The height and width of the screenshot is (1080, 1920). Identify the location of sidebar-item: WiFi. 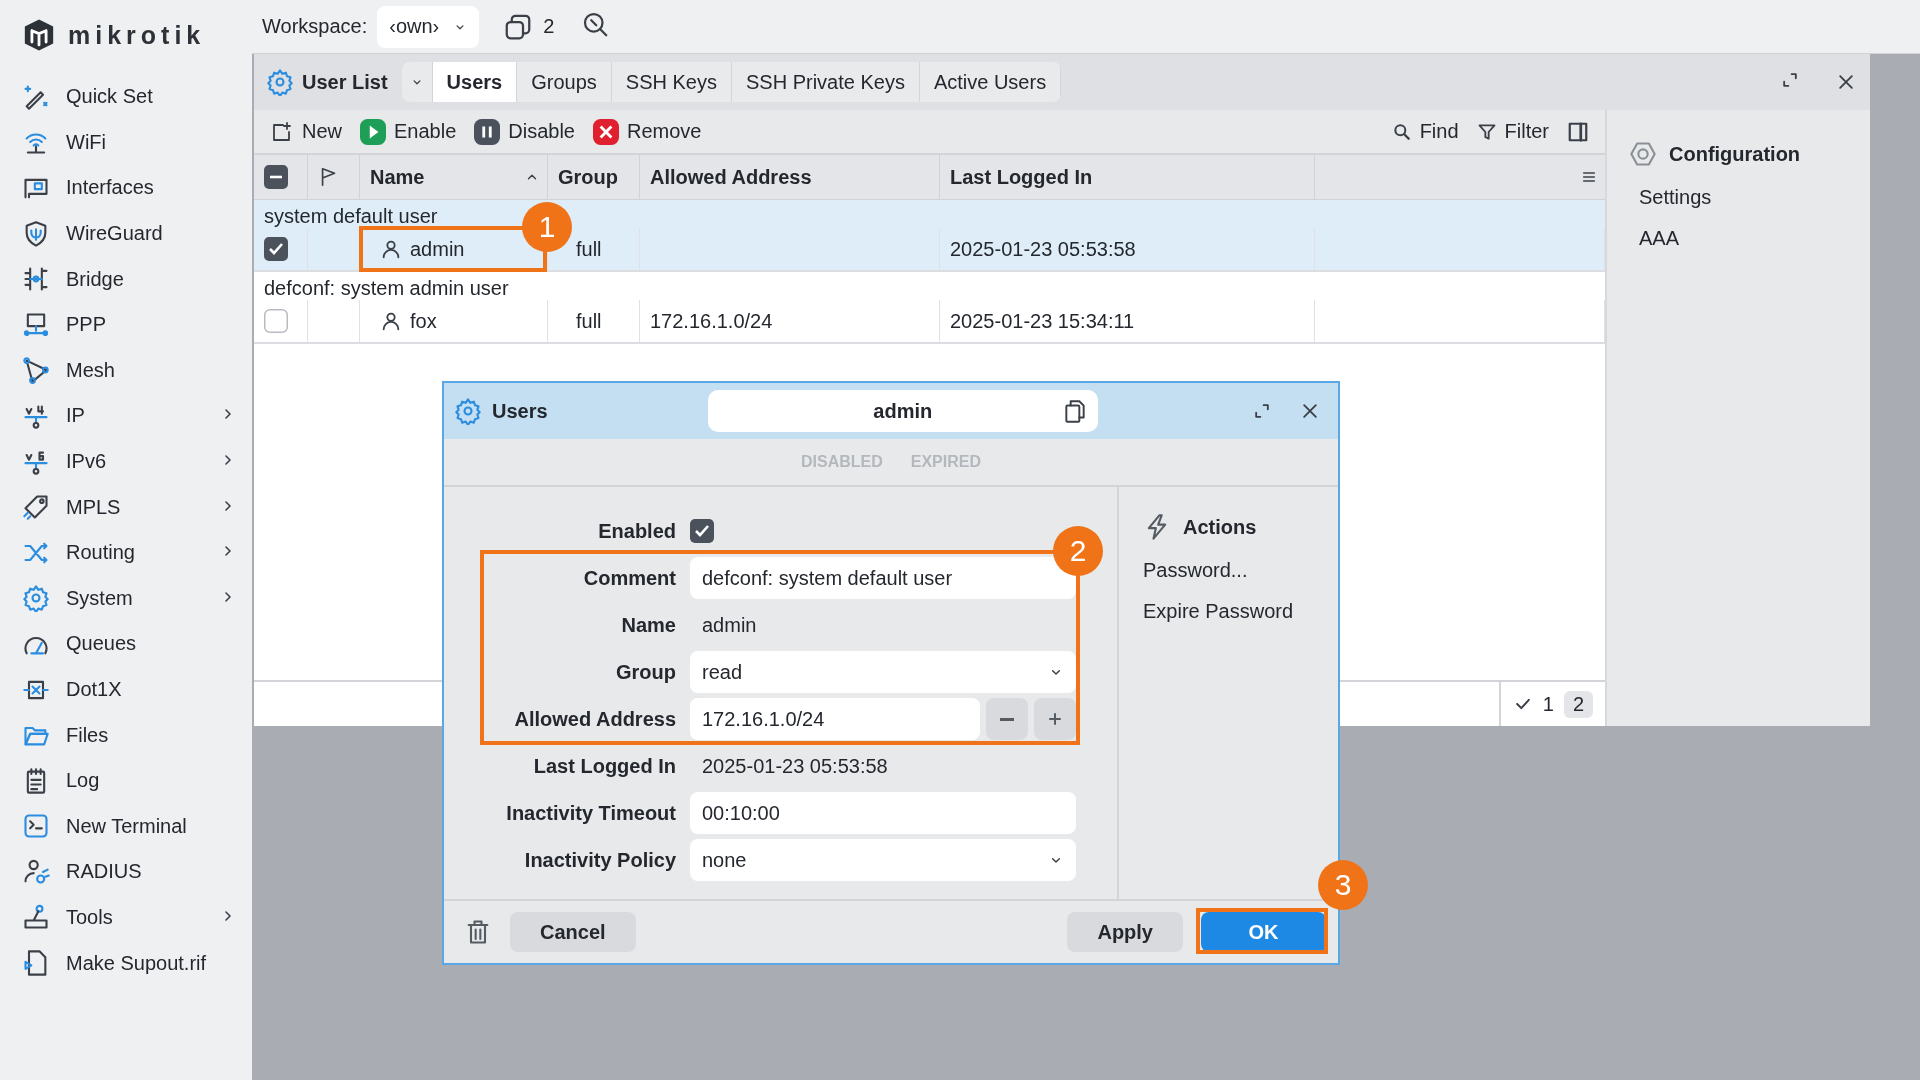
(159, 142).